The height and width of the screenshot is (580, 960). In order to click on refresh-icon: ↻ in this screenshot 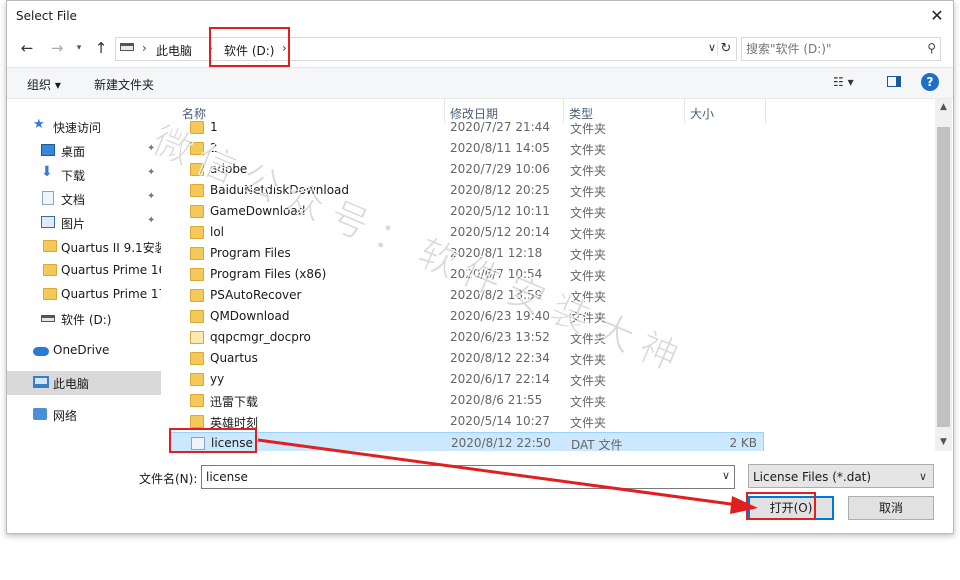, I will do `click(725, 48)`.